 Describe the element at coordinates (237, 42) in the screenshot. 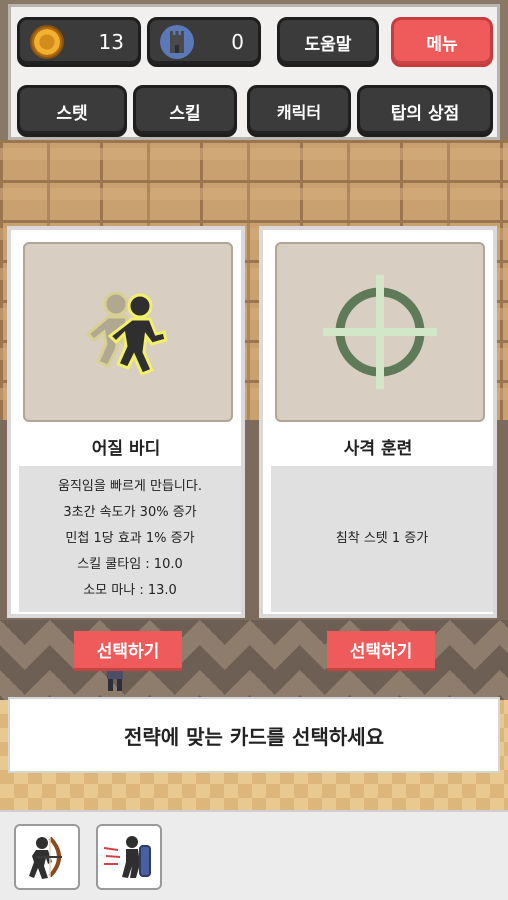

I see `tower-count: 0` at that location.